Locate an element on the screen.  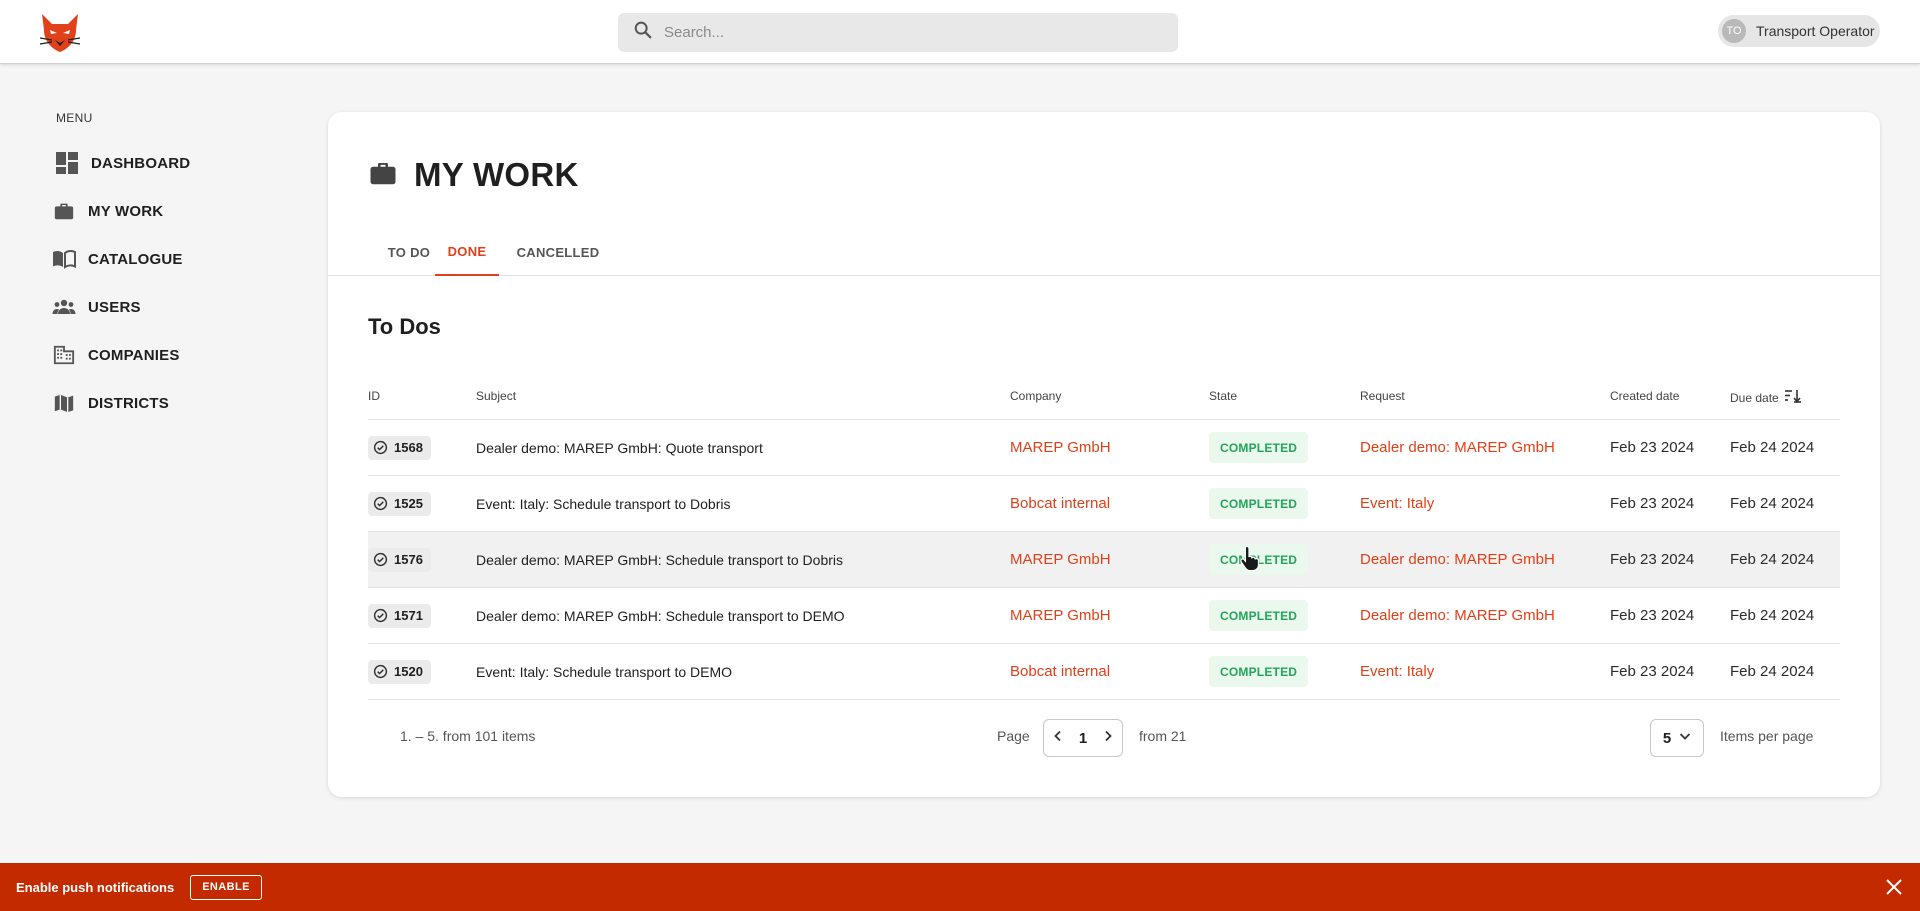
task-id-chip: 1568 is located at coordinates (399, 447).